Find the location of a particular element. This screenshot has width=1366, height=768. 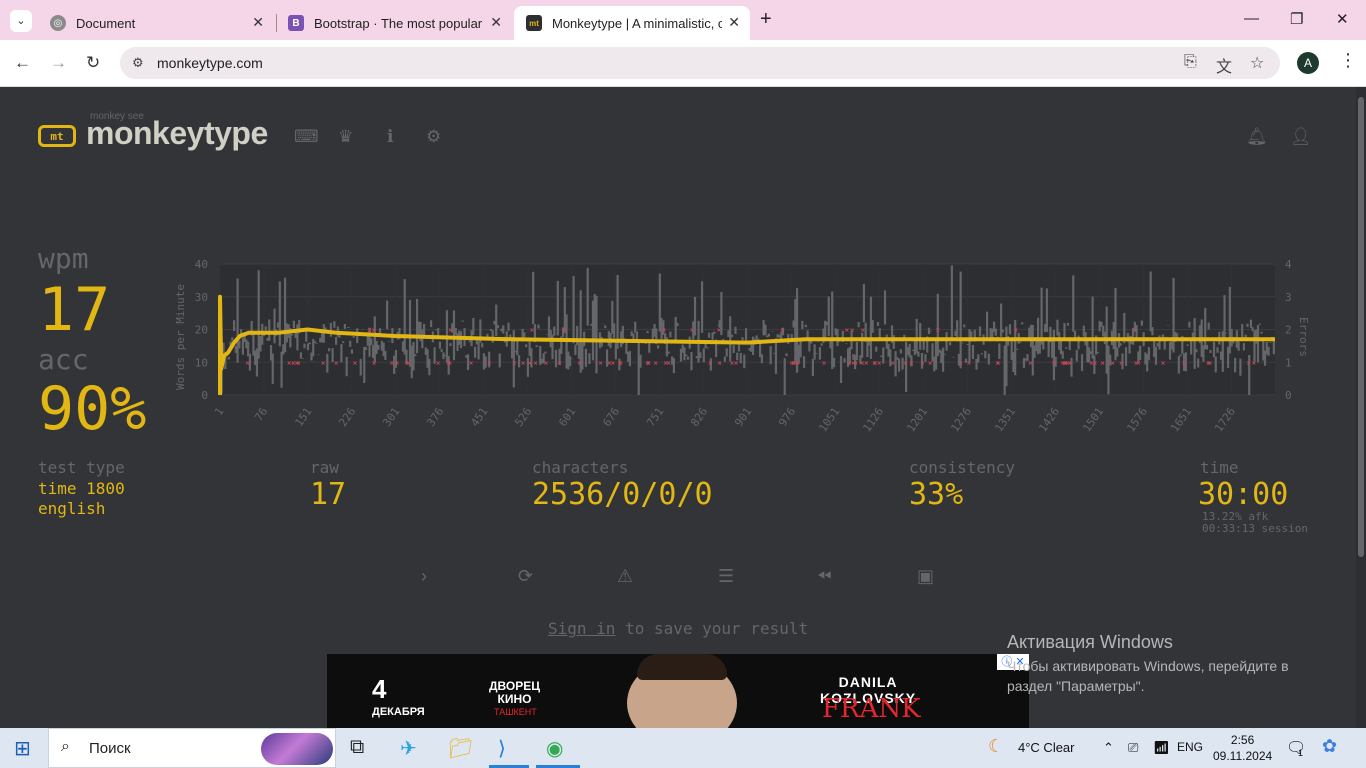

x-tick-label: 601 is located at coordinates (567, 417).